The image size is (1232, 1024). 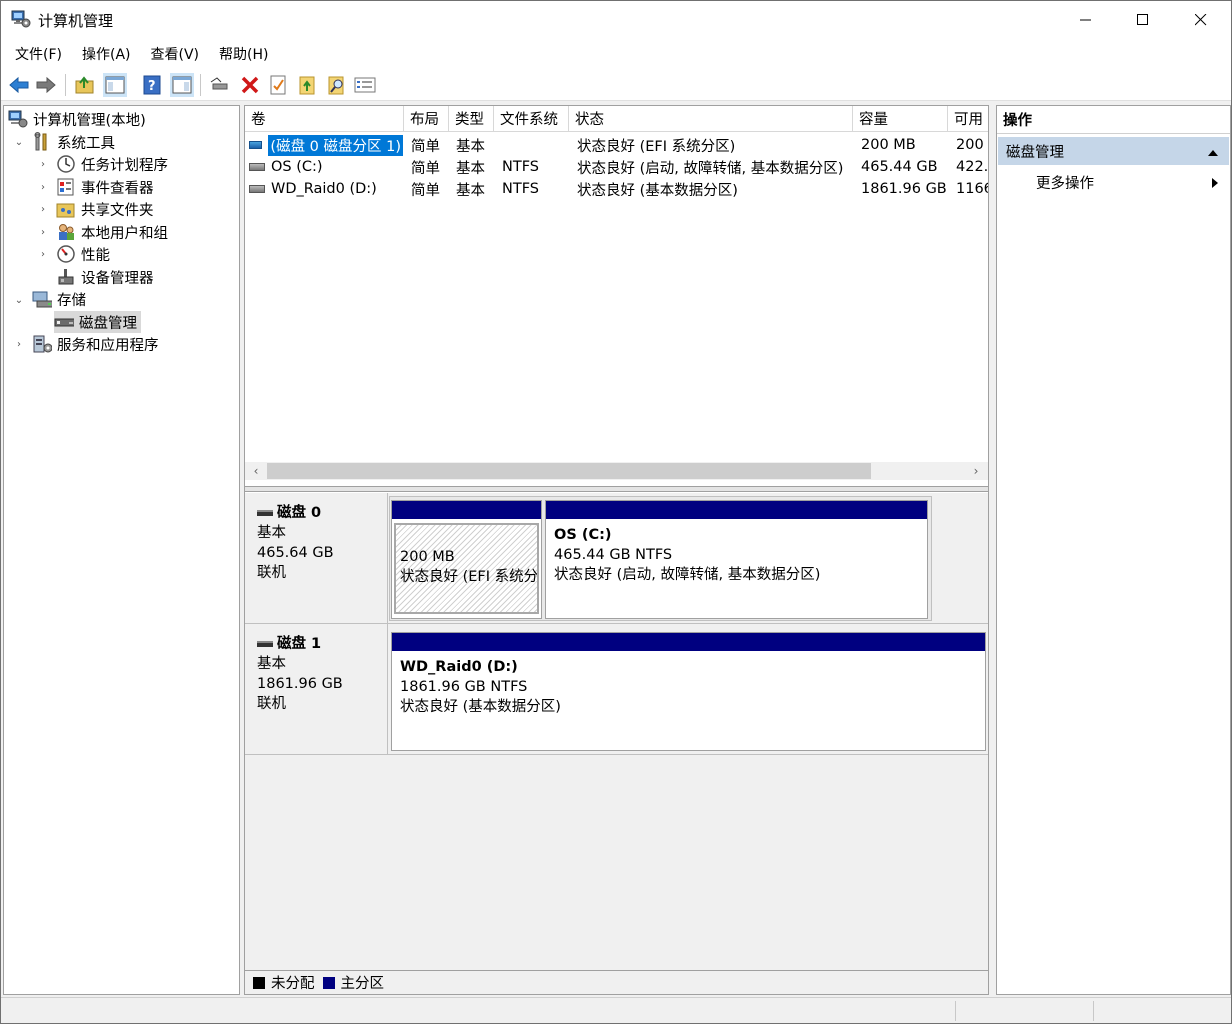 I want to click on back-icon, so click(x=19, y=85).